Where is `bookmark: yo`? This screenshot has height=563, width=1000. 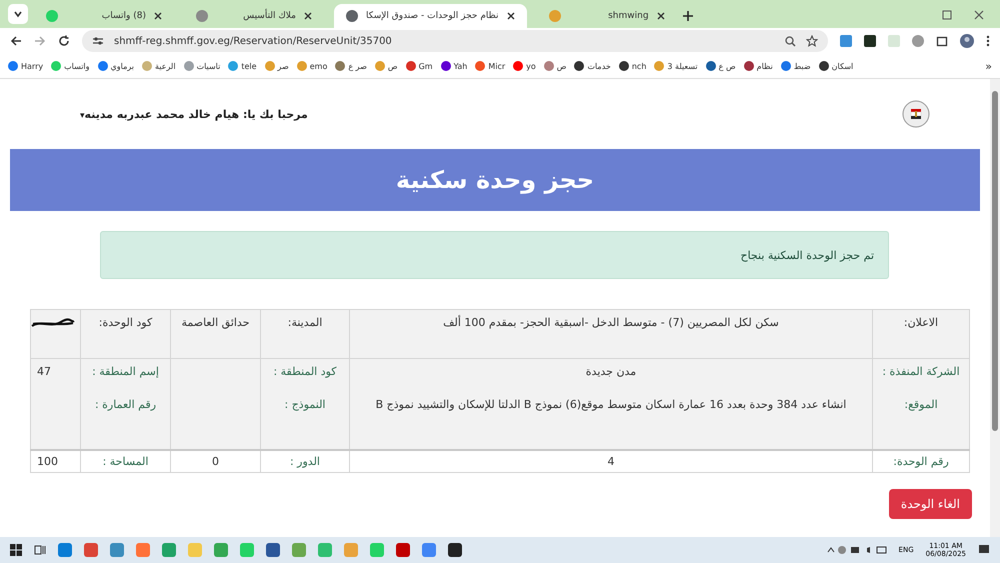 bookmark: yo is located at coordinates (524, 66).